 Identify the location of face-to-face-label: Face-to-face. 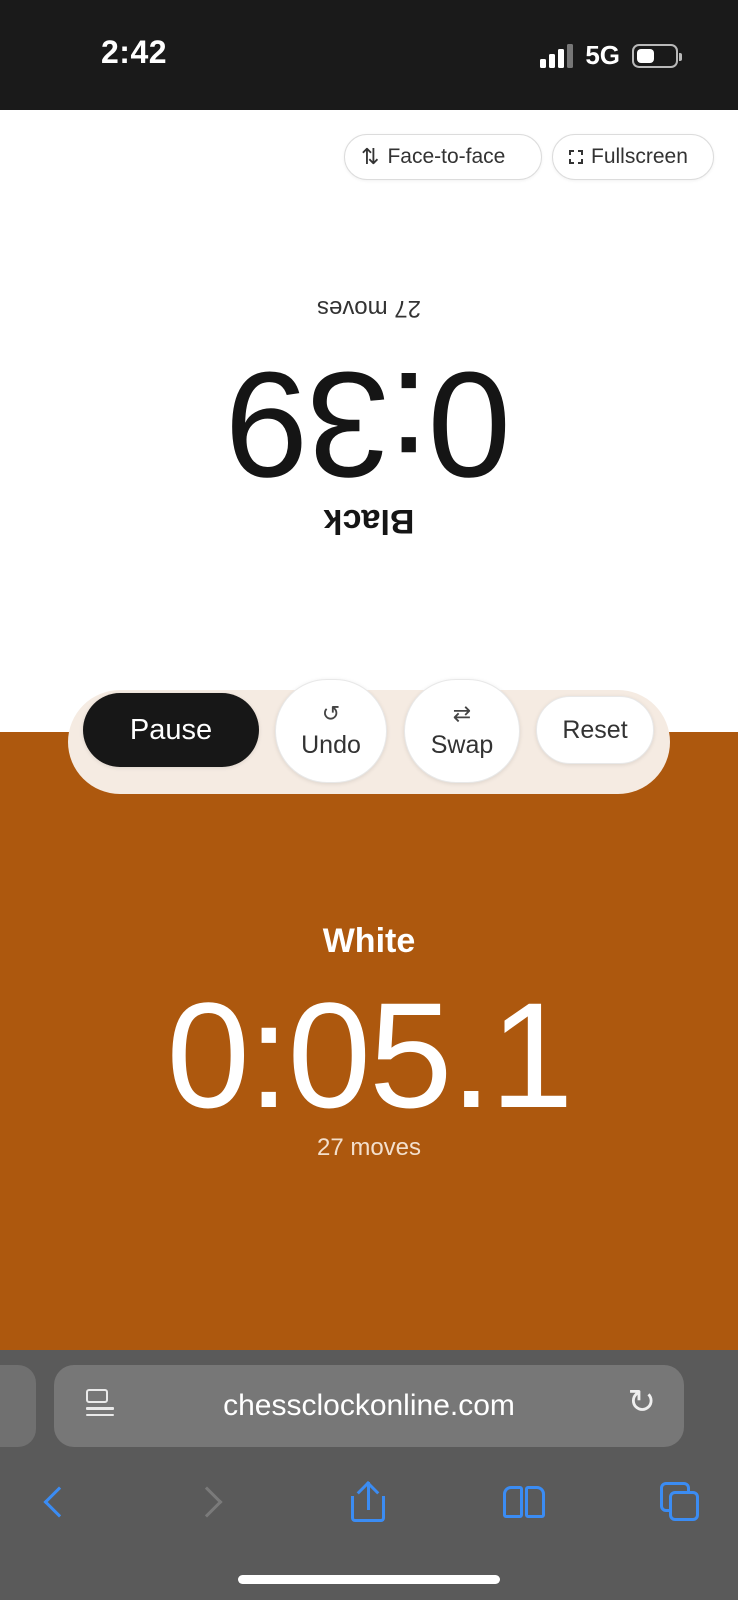
(446, 156).